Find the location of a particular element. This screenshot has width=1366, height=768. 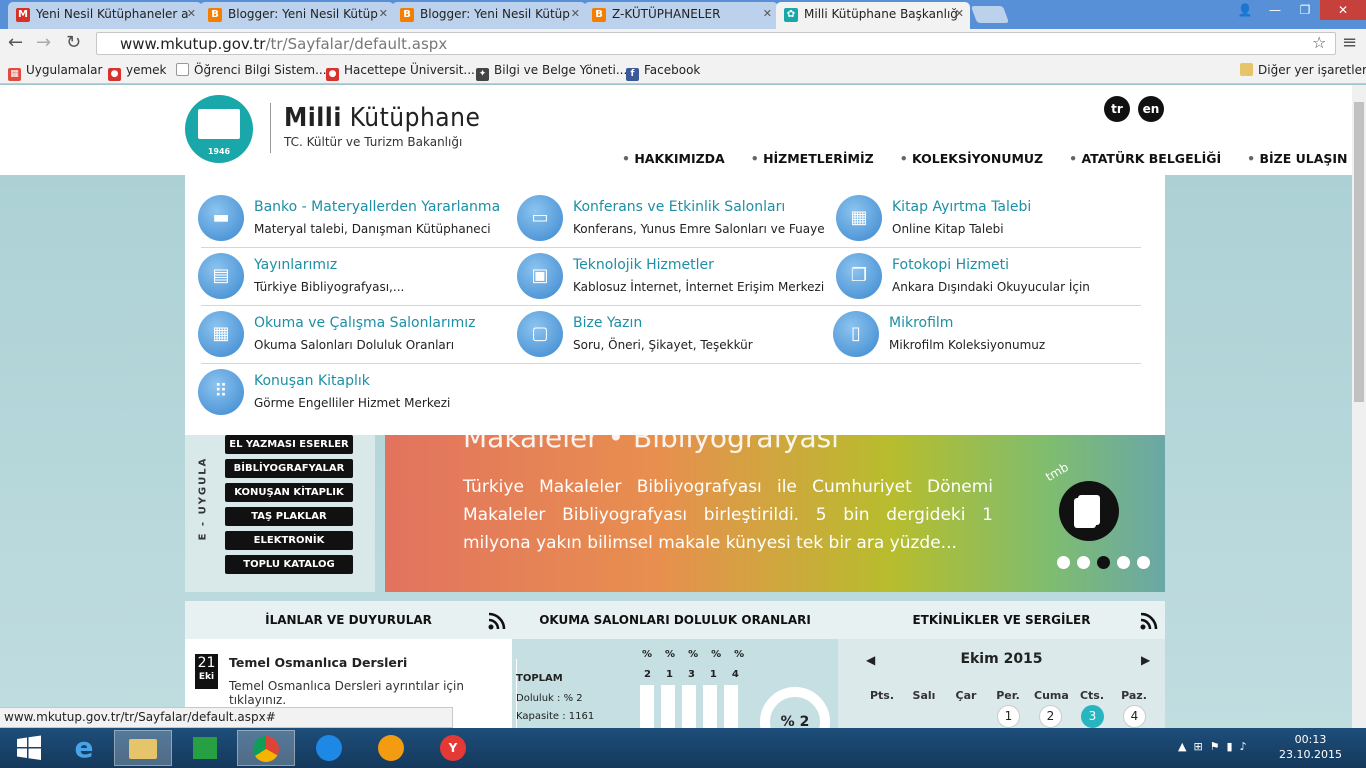

date-badge: 21 Eki is located at coordinates (206, 671).